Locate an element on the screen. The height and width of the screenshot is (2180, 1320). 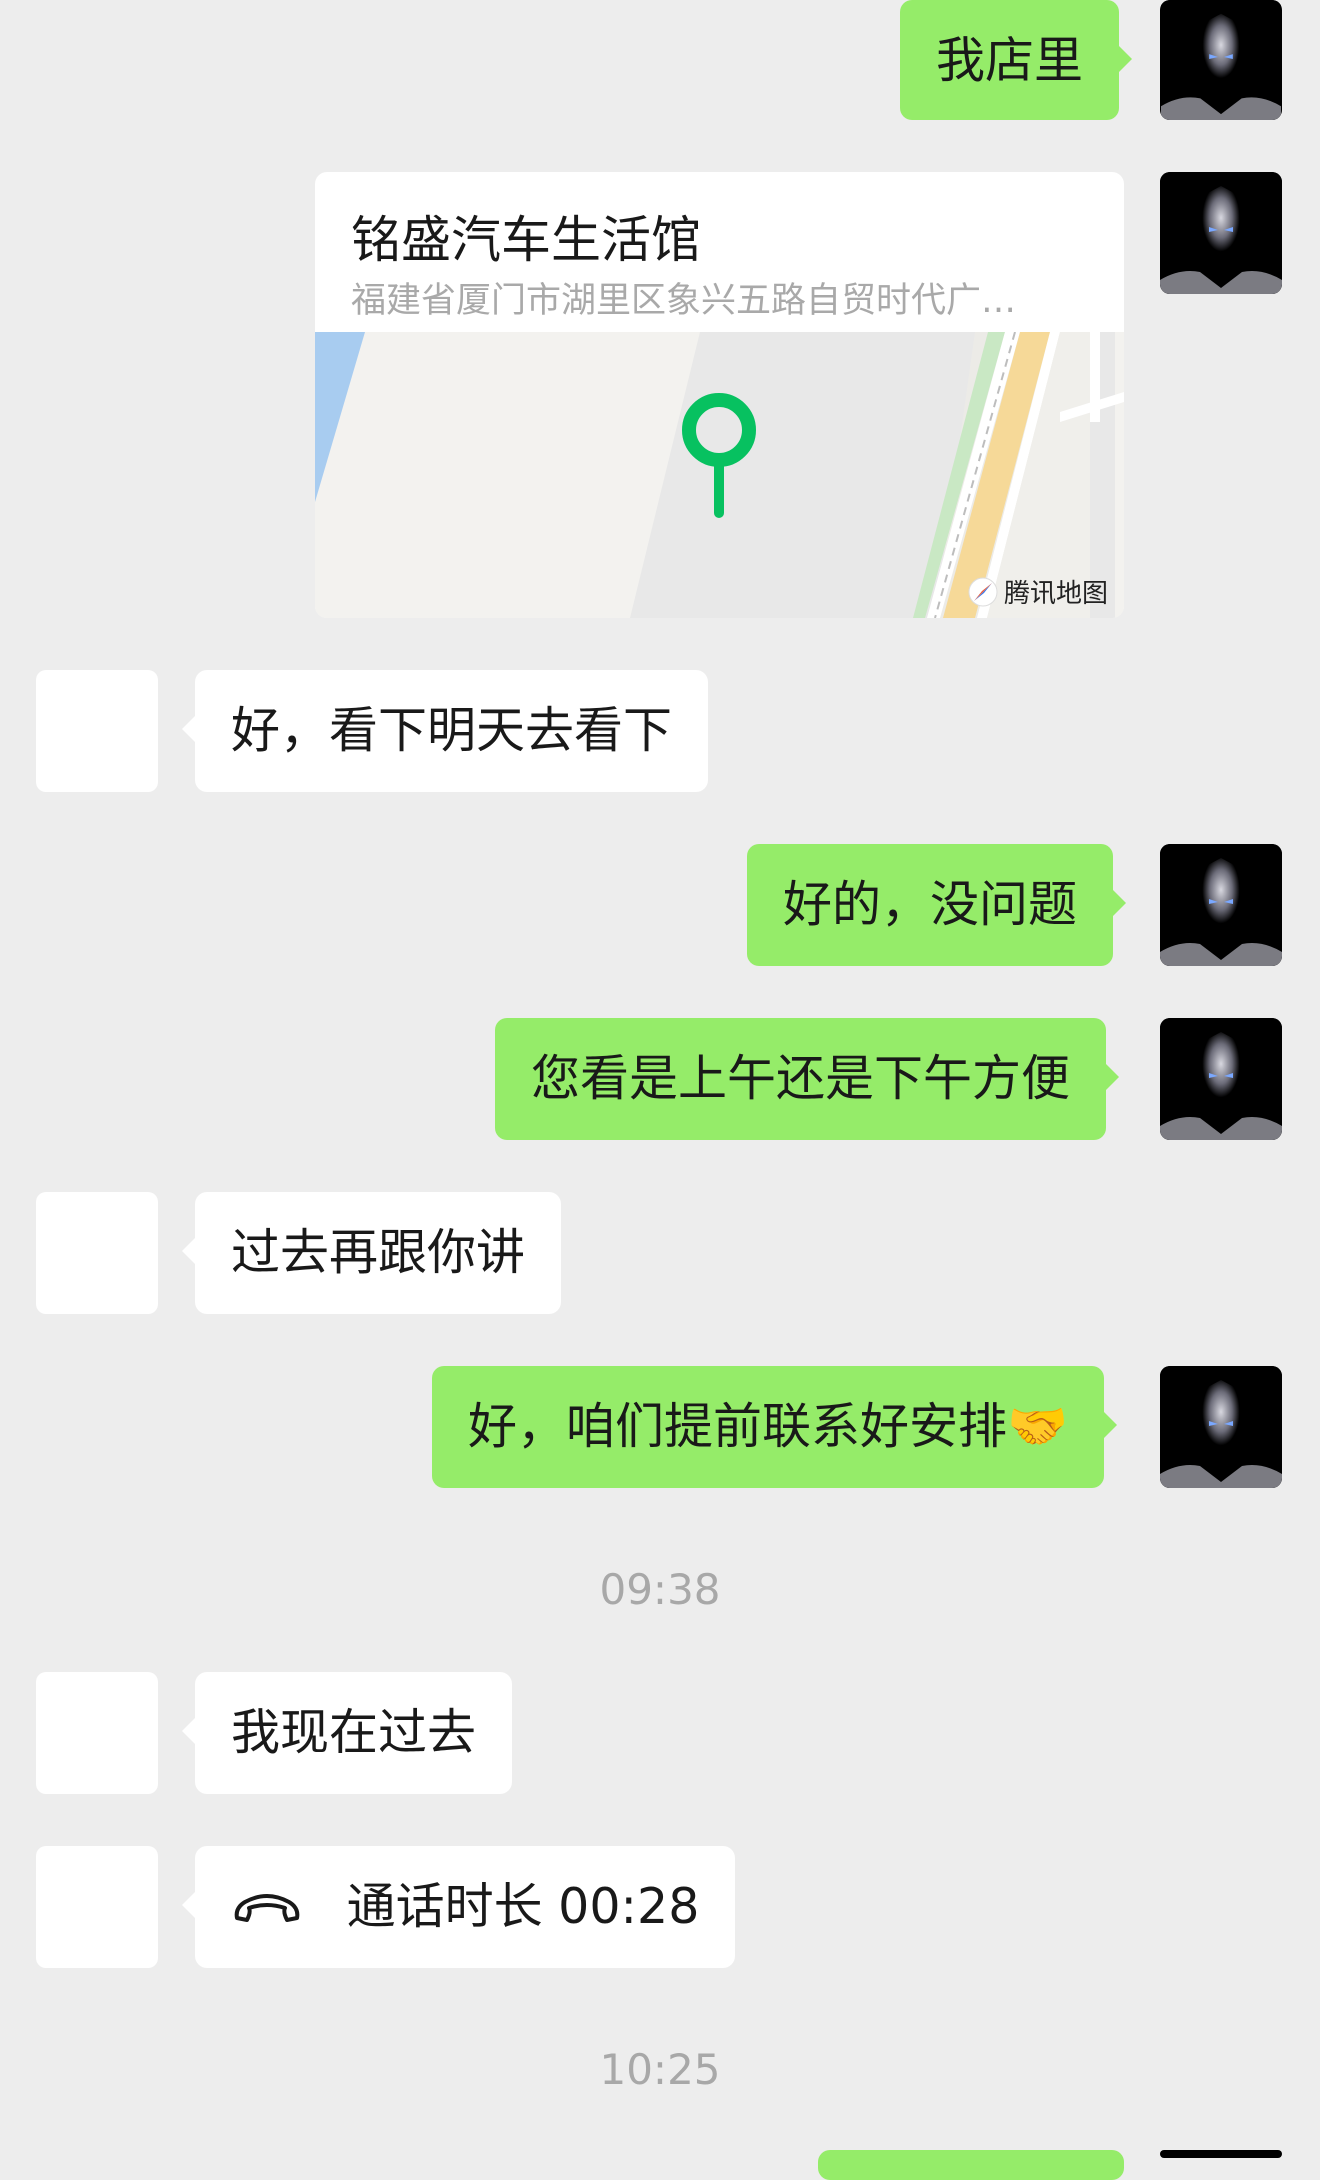
message-bubble-theirs: 过去再跟你讲 is located at coordinates (371, 1253).